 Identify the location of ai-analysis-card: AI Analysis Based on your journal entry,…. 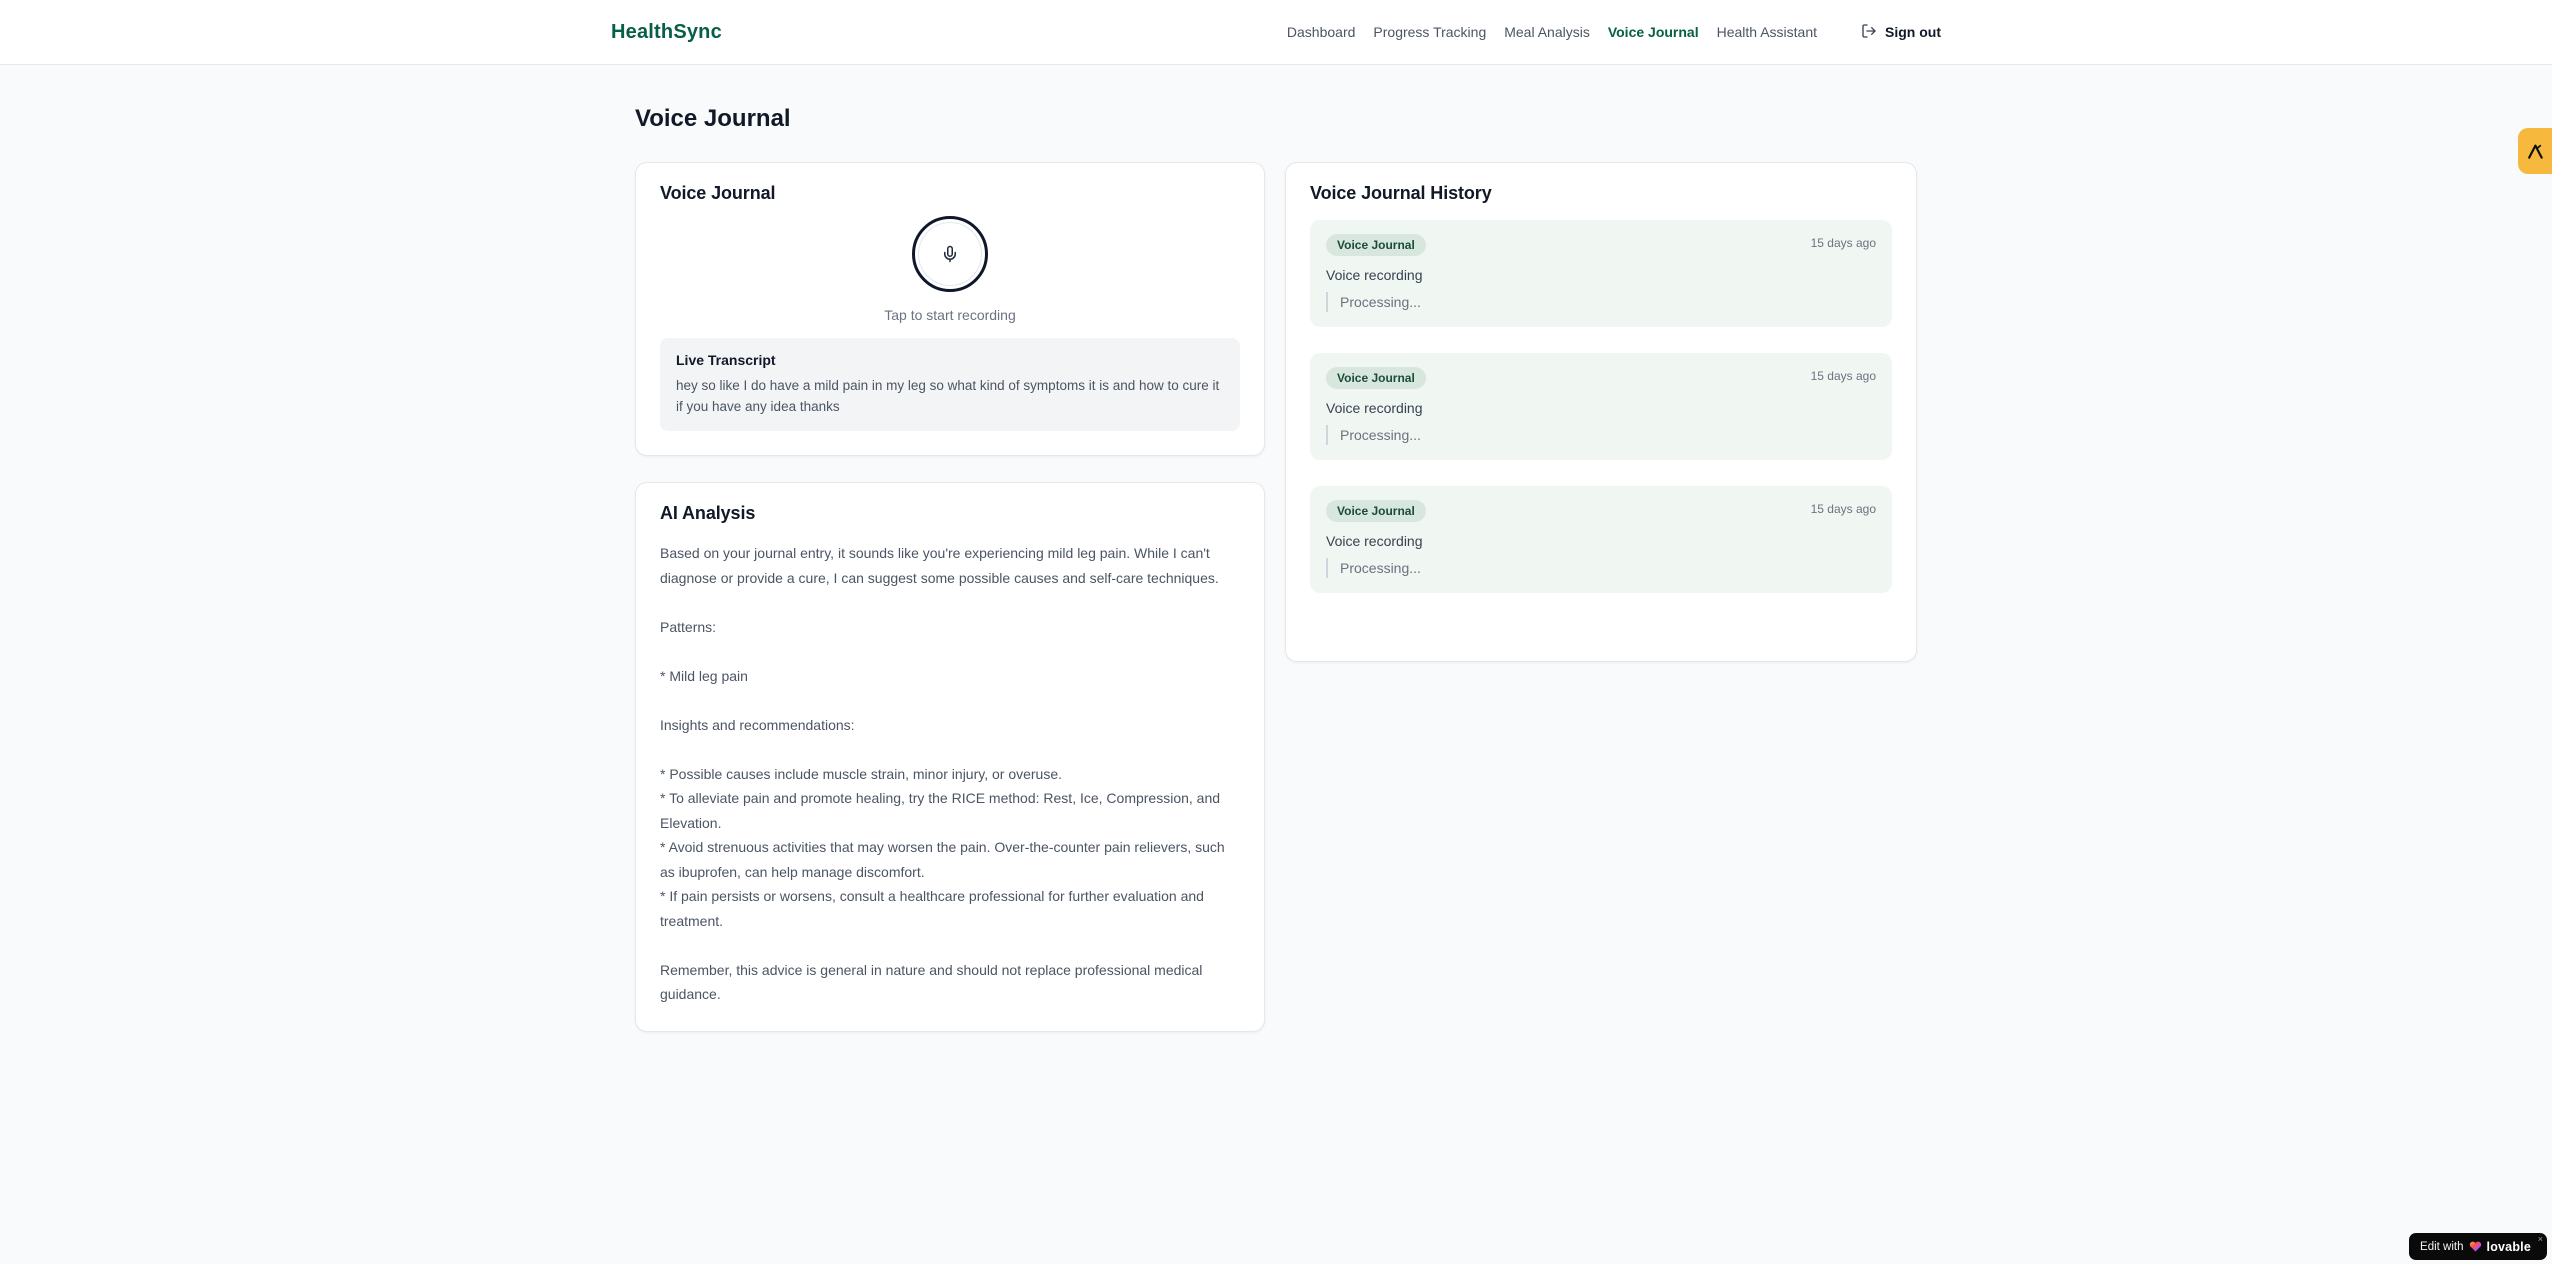
(950, 757).